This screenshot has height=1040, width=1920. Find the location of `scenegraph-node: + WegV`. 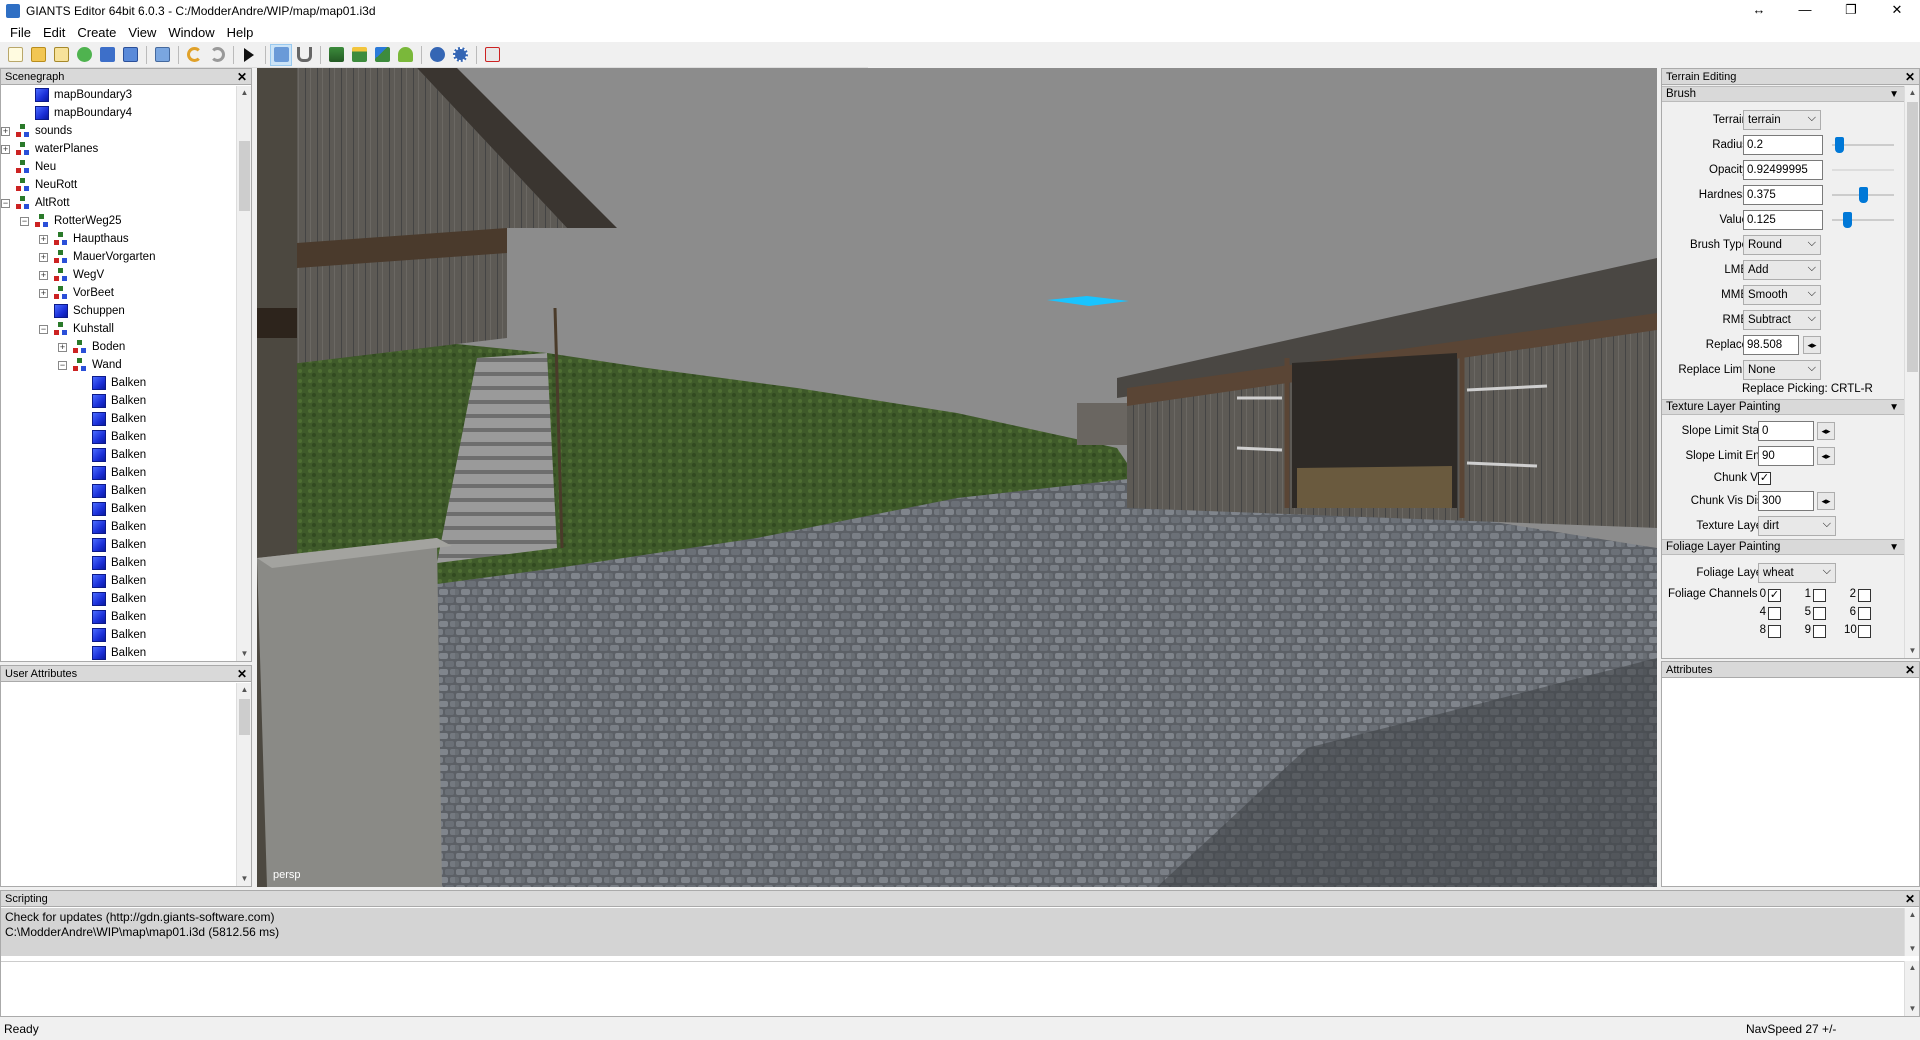

scenegraph-node: + WegV is located at coordinates (119, 275).